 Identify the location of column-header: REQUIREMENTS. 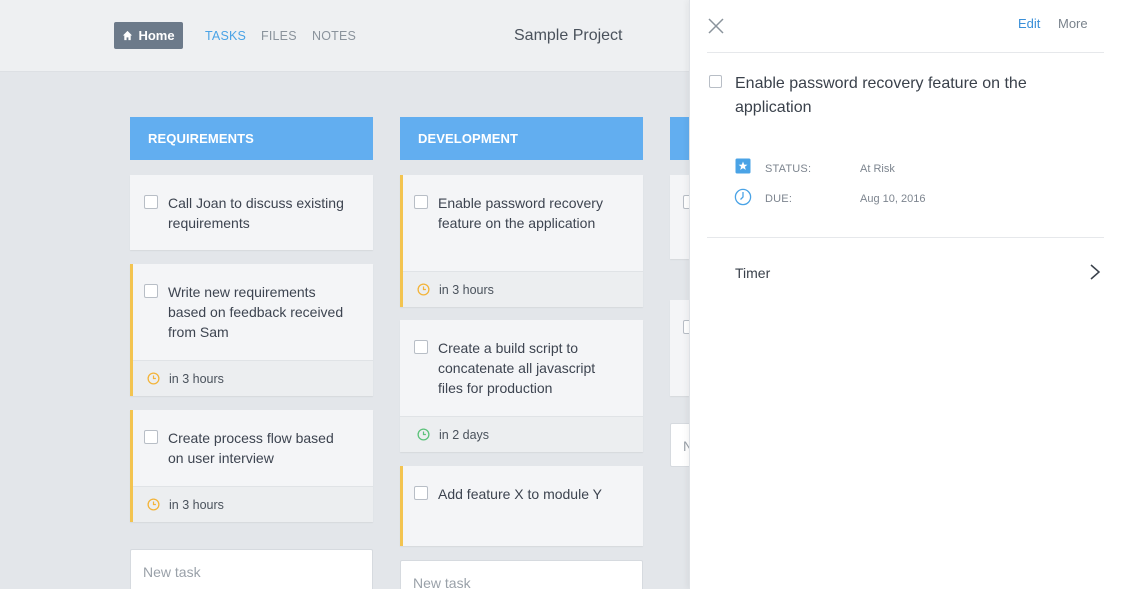
(251, 138).